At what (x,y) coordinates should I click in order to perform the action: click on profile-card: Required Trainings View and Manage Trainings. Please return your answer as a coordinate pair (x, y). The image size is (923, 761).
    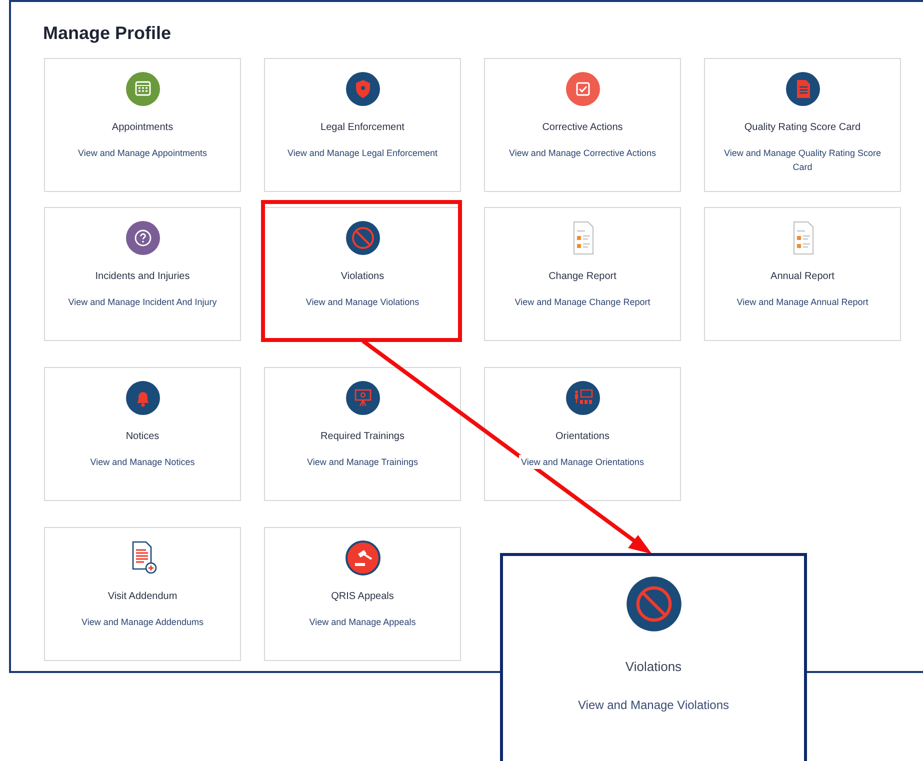
    Looking at the image, I should click on (362, 434).